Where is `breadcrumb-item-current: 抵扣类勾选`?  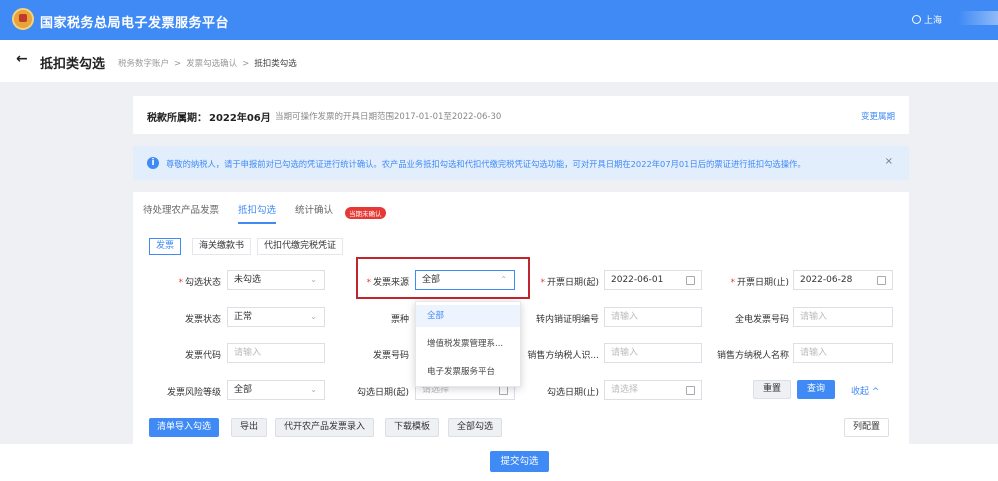
breadcrumb-item-current: 抵扣类勾选 is located at coordinates (275, 64).